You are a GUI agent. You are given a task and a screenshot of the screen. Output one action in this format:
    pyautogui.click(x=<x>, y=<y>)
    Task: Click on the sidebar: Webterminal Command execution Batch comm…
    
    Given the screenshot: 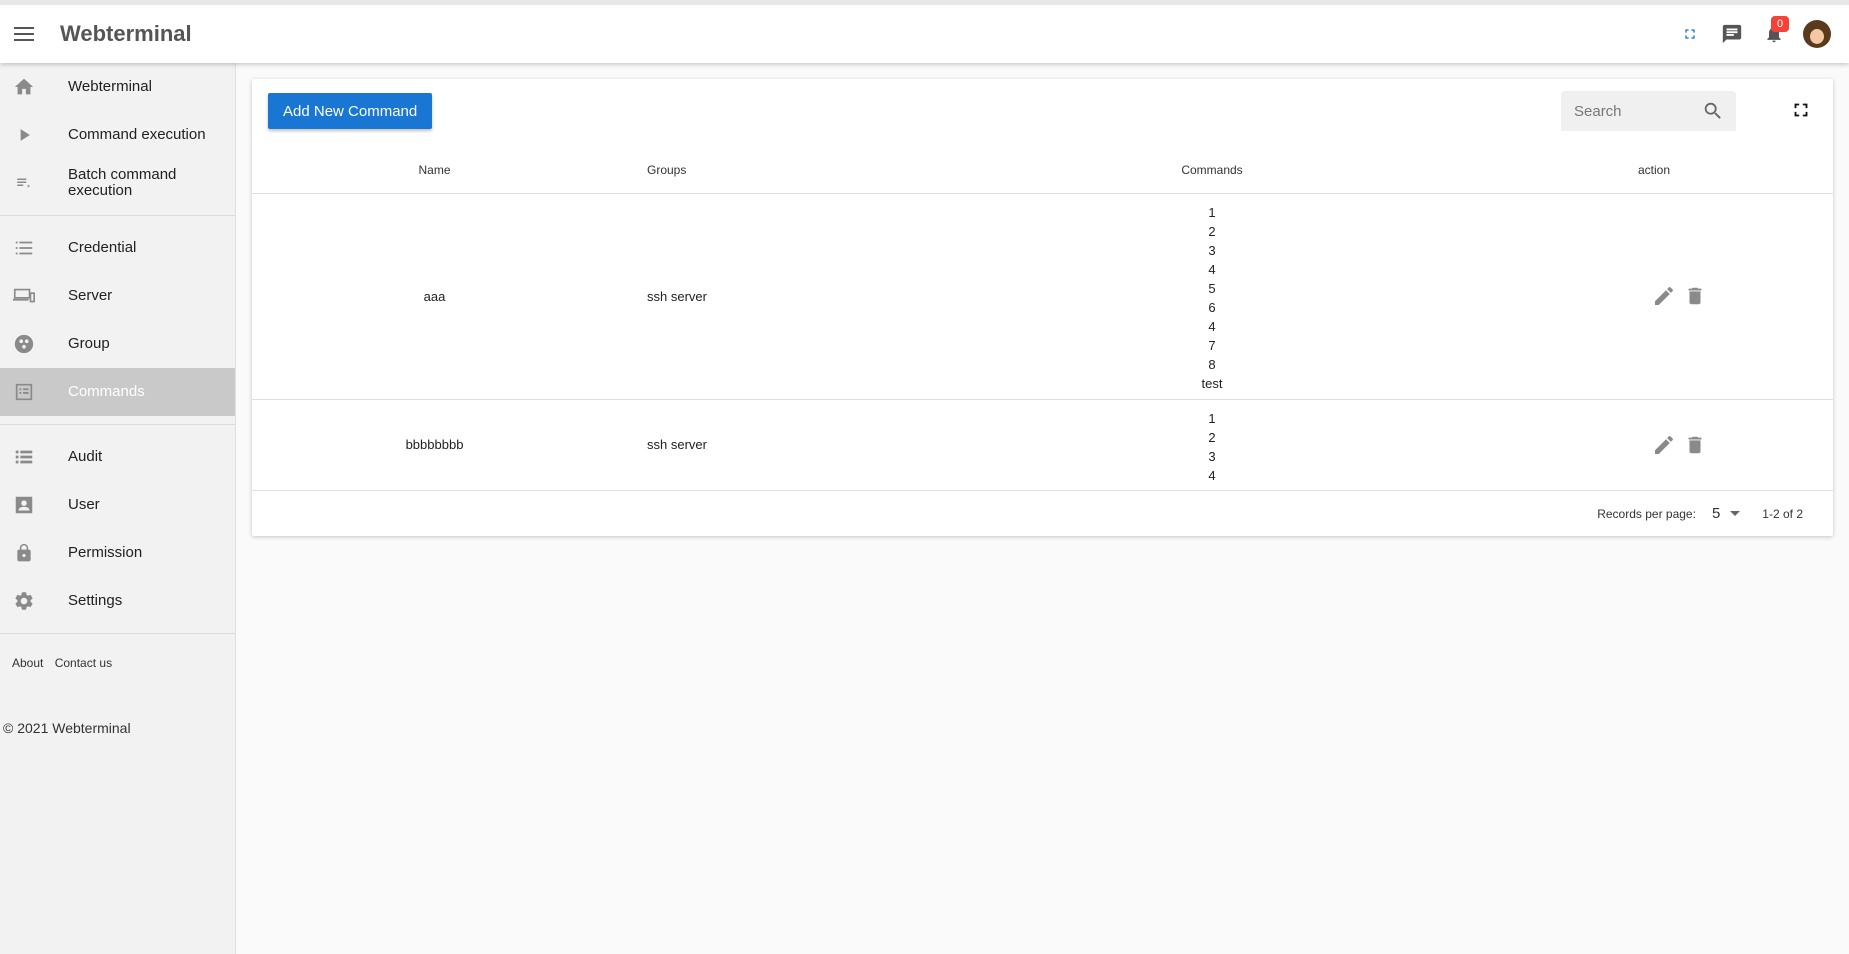 What is the action you would take?
    pyautogui.click(x=118, y=508)
    